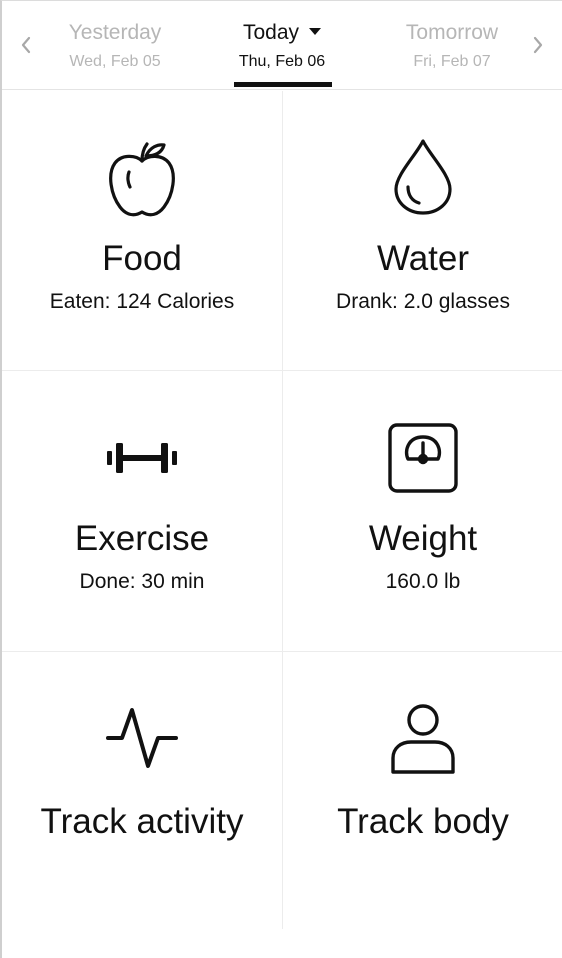 The image size is (562, 958). What do you see at coordinates (142, 179) in the screenshot?
I see `apple-icon` at bounding box center [142, 179].